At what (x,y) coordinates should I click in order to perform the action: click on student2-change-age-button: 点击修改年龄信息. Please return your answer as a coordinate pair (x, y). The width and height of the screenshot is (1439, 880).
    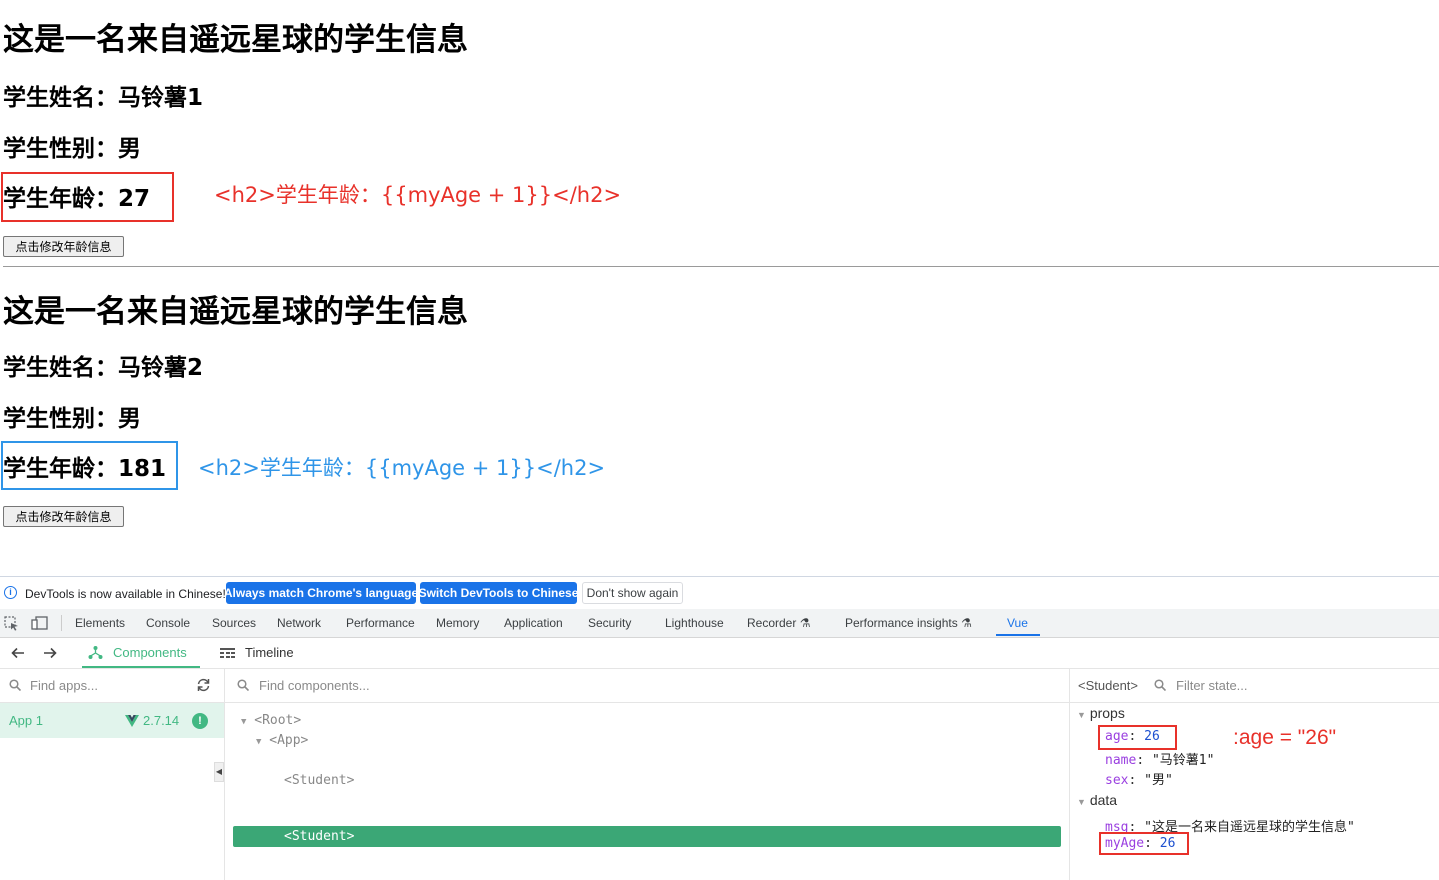
    Looking at the image, I should click on (63, 516).